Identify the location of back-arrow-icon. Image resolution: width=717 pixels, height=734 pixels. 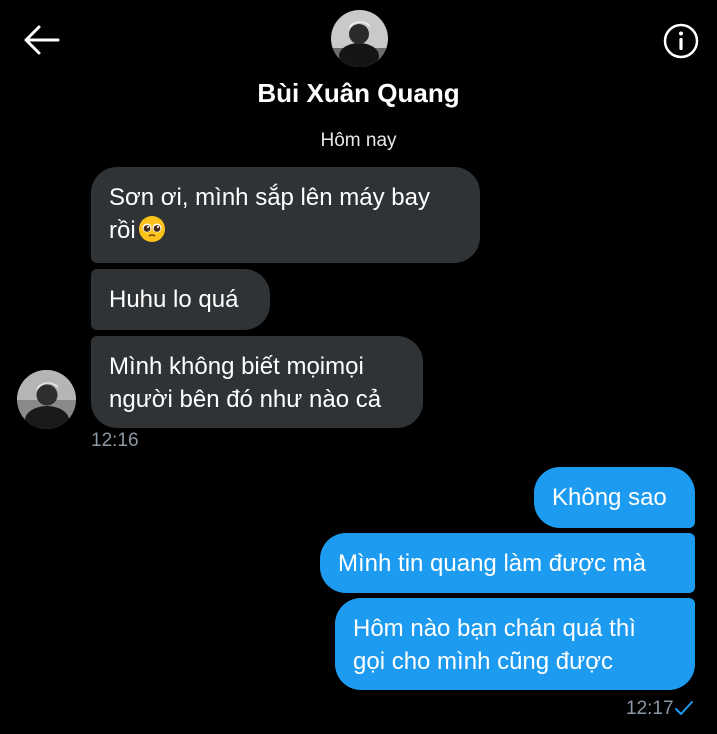
(42, 40).